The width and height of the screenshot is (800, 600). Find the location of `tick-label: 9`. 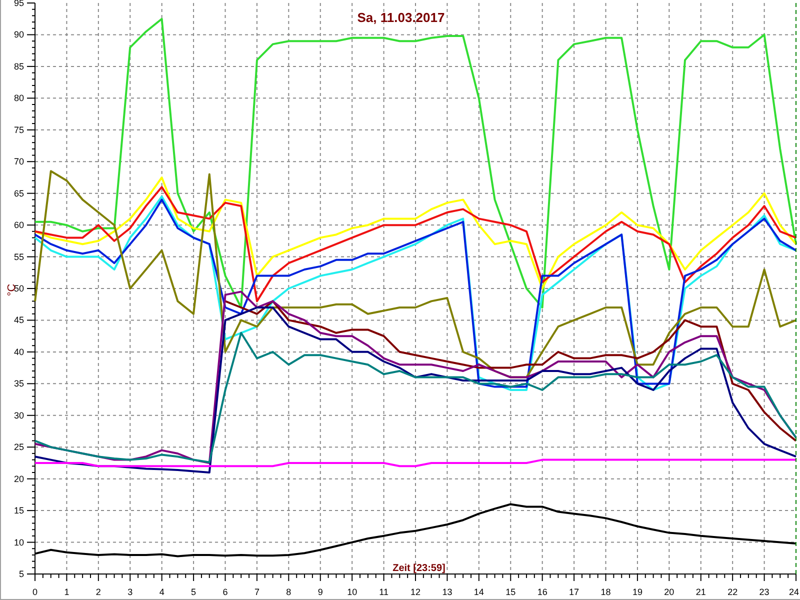

tick-label: 9 is located at coordinates (320, 592).